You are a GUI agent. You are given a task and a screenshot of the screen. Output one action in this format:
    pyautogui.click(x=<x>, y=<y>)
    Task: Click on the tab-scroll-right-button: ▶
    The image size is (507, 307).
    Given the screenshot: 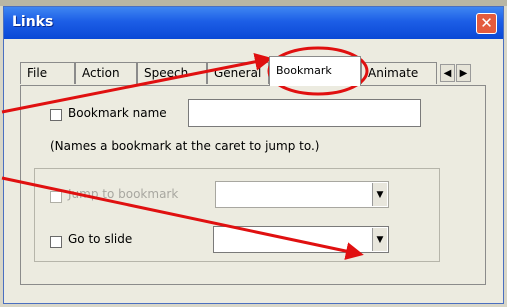 What is the action you would take?
    pyautogui.click(x=463, y=73)
    